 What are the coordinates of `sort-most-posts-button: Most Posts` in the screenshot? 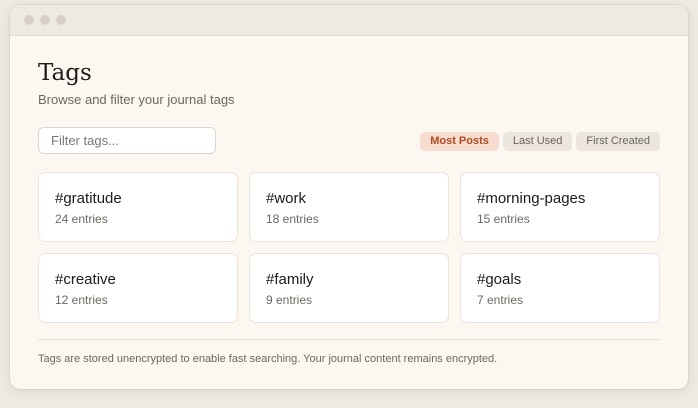 It's located at (459, 141).